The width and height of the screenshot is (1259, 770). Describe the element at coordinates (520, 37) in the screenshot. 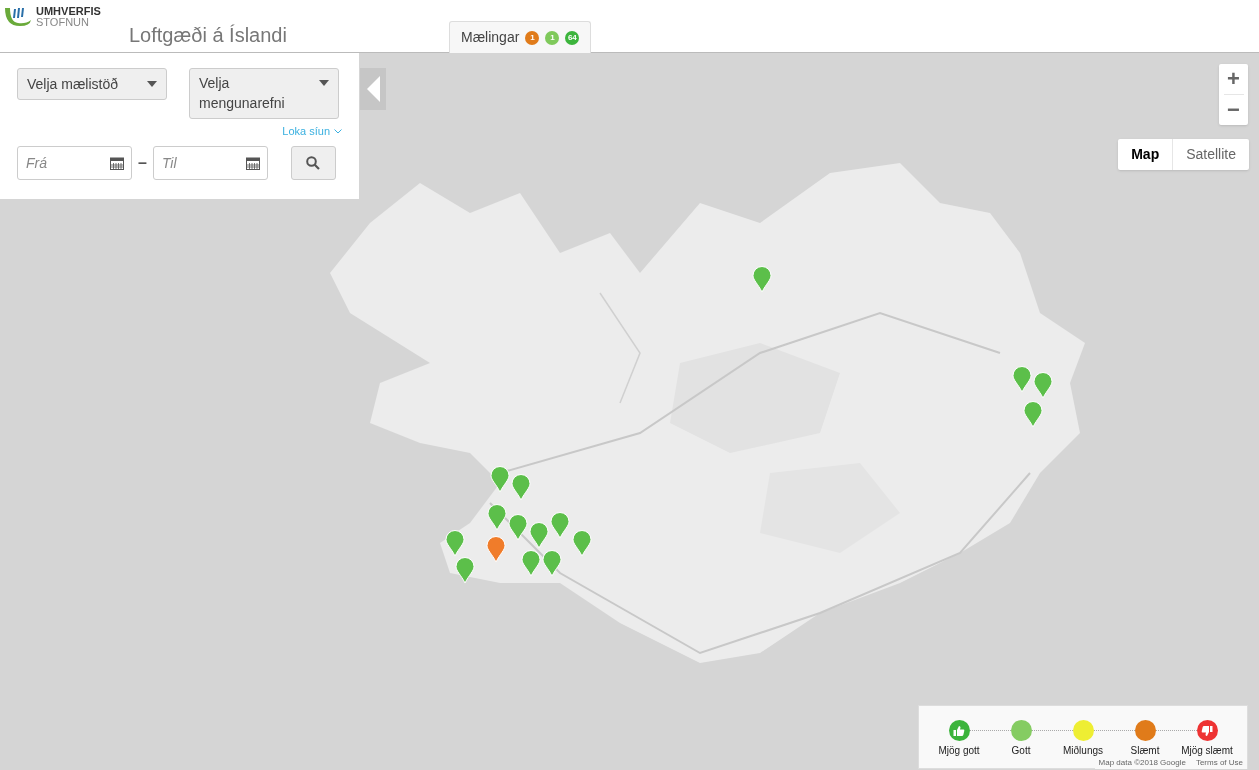

I see `tab: Mælingar 1 1 64` at that location.